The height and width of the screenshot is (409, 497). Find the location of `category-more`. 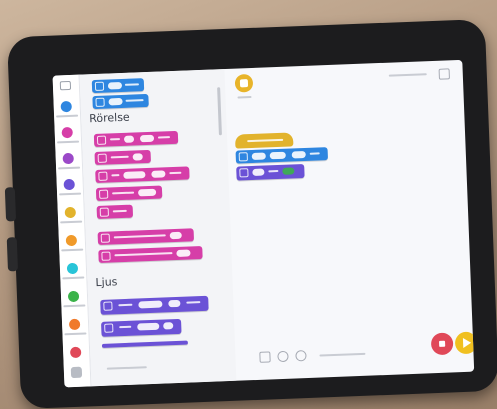

category-more is located at coordinates (74, 324).